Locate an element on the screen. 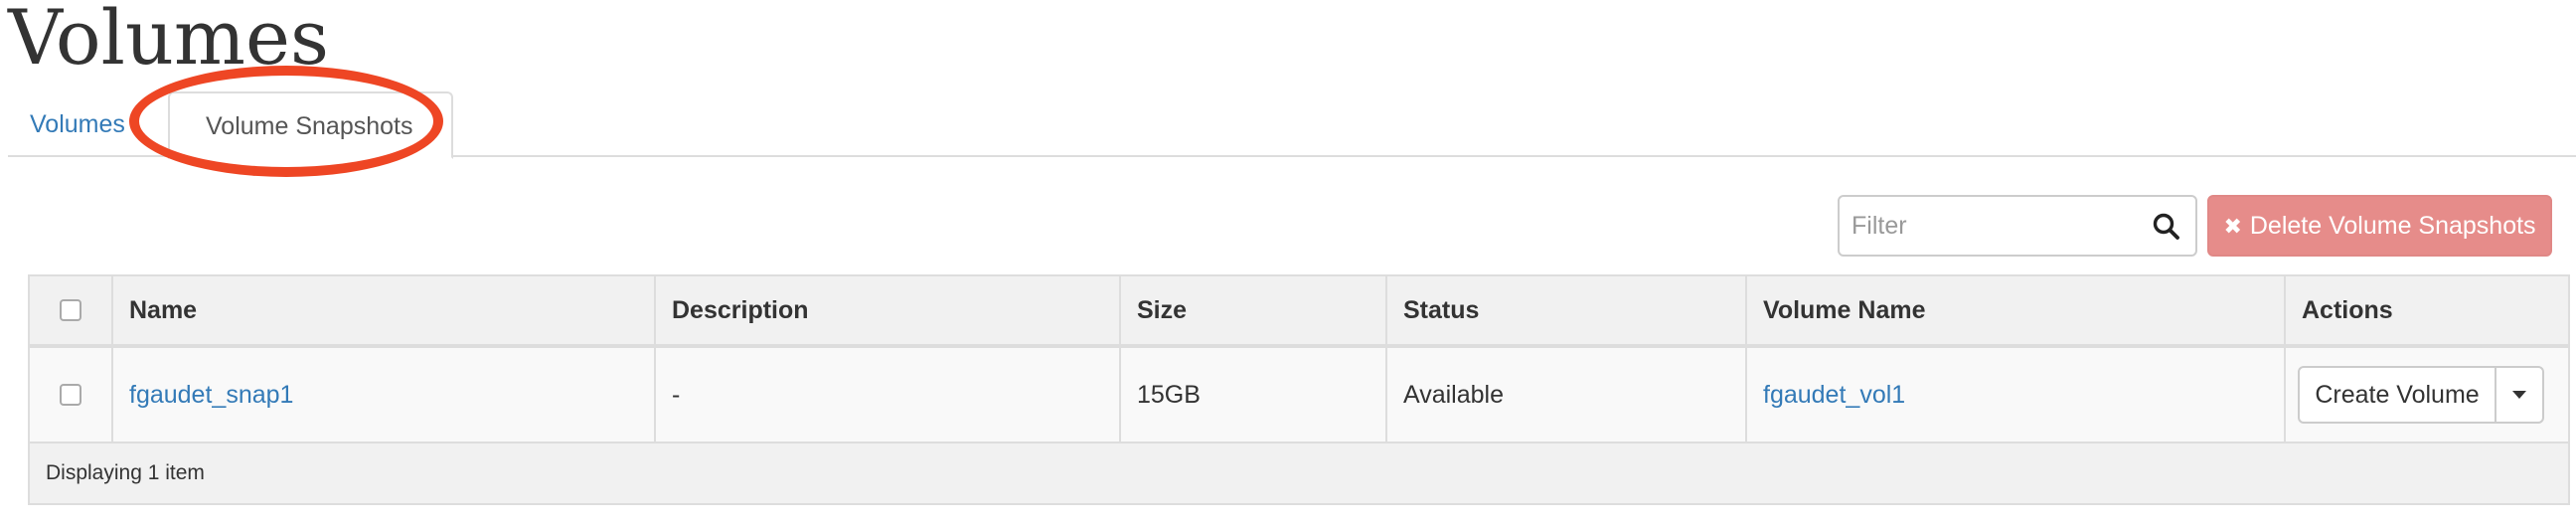 This screenshot has width=2576, height=529. volume-name-link: fgaudet_vol1 is located at coordinates (1834, 395).